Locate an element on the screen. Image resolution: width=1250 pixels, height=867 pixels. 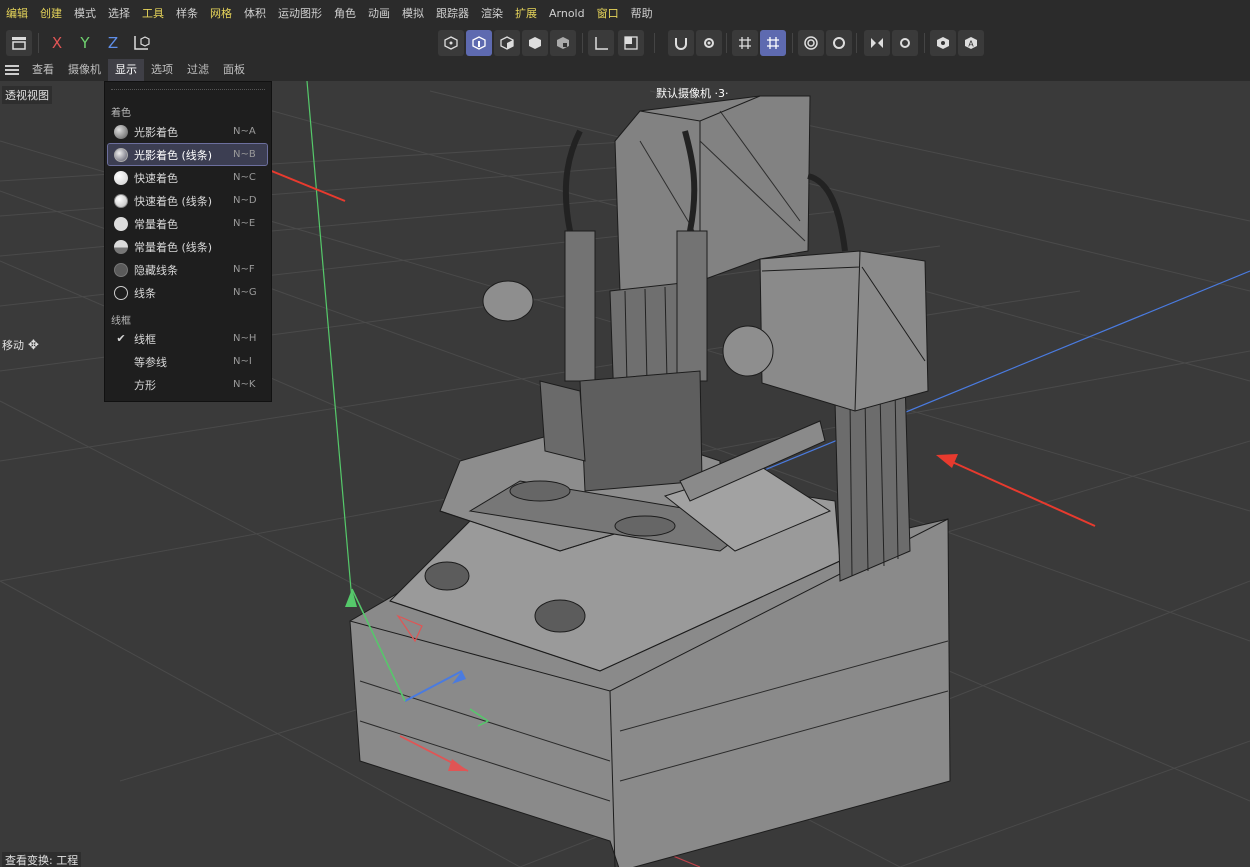
quick-shading-lines-icon is located at coordinates (121, 200).